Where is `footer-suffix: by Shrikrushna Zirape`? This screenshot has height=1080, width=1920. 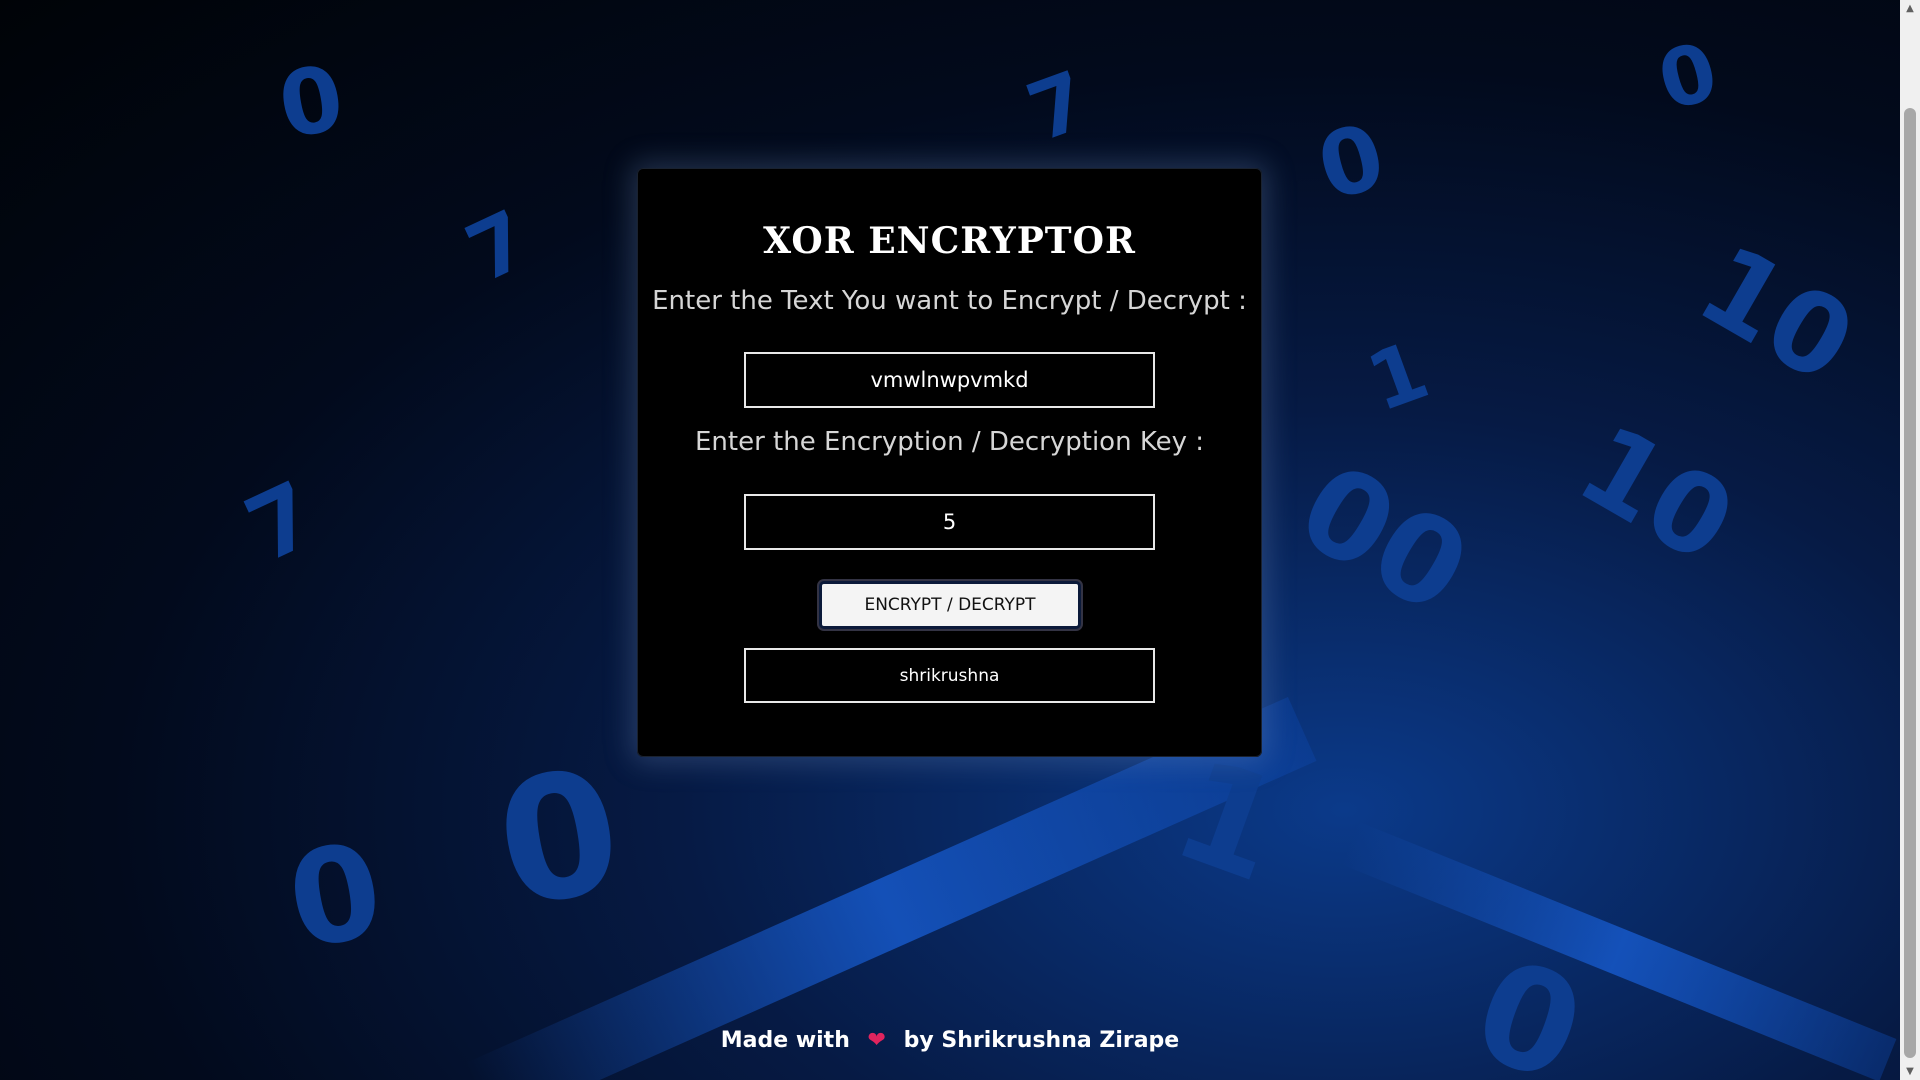 footer-suffix: by Shrikrushna Zirape is located at coordinates (1041, 1040).